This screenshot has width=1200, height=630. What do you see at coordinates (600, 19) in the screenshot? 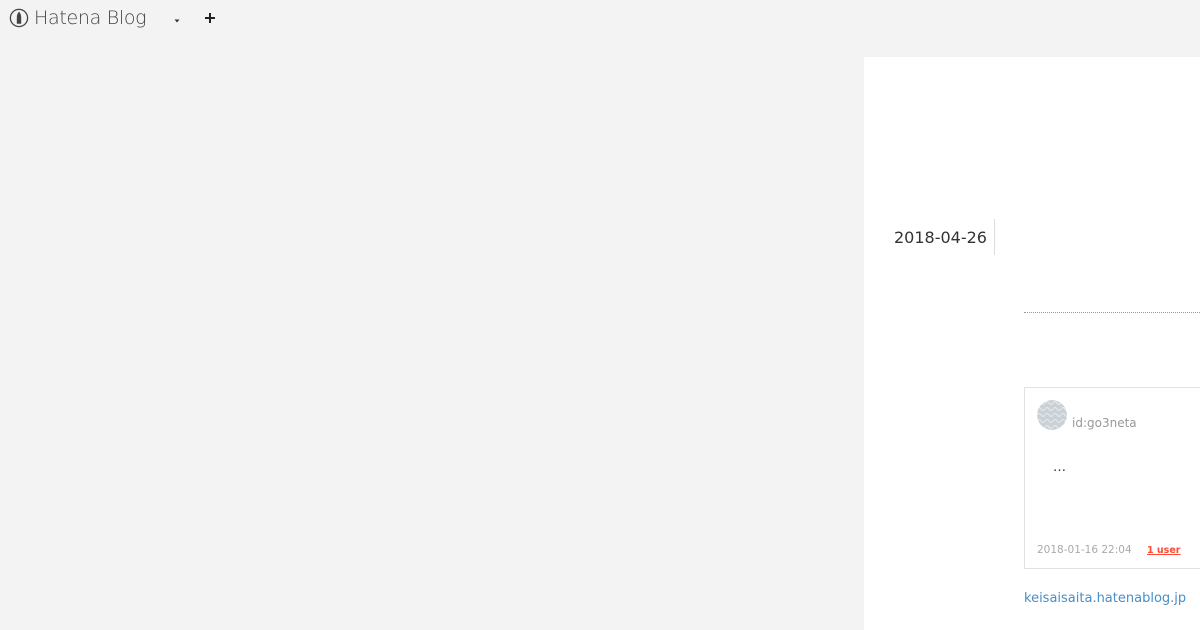
I see `top-bar: Hatena Blog` at bounding box center [600, 19].